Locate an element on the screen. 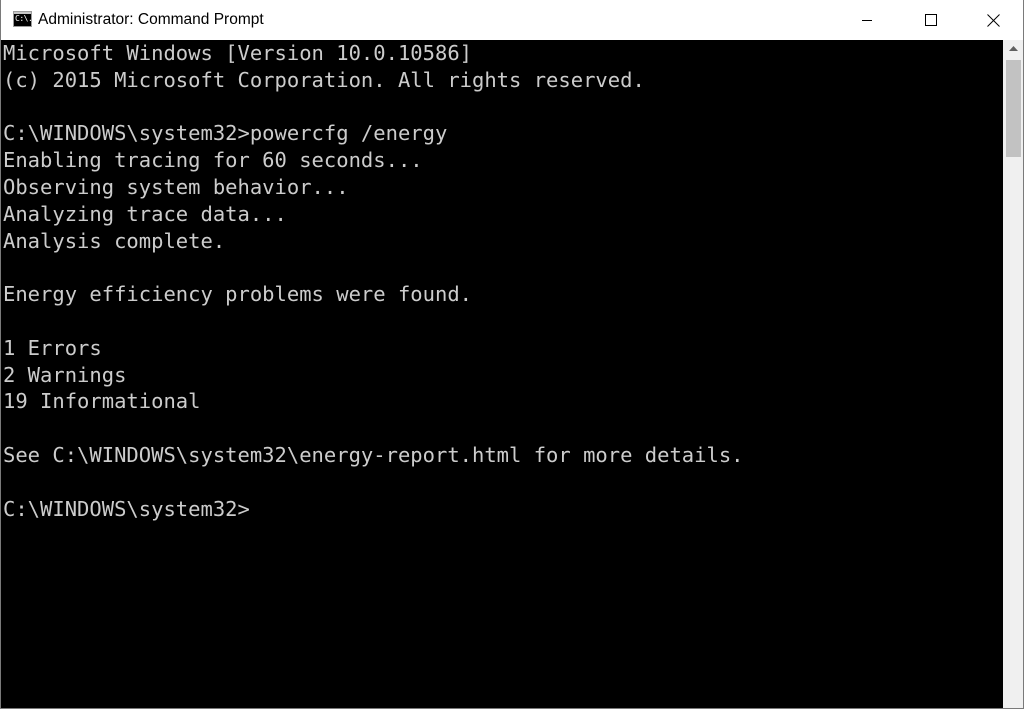 This screenshot has height=709, width=1024. chevron-up-icon is located at coordinates (1013, 48).